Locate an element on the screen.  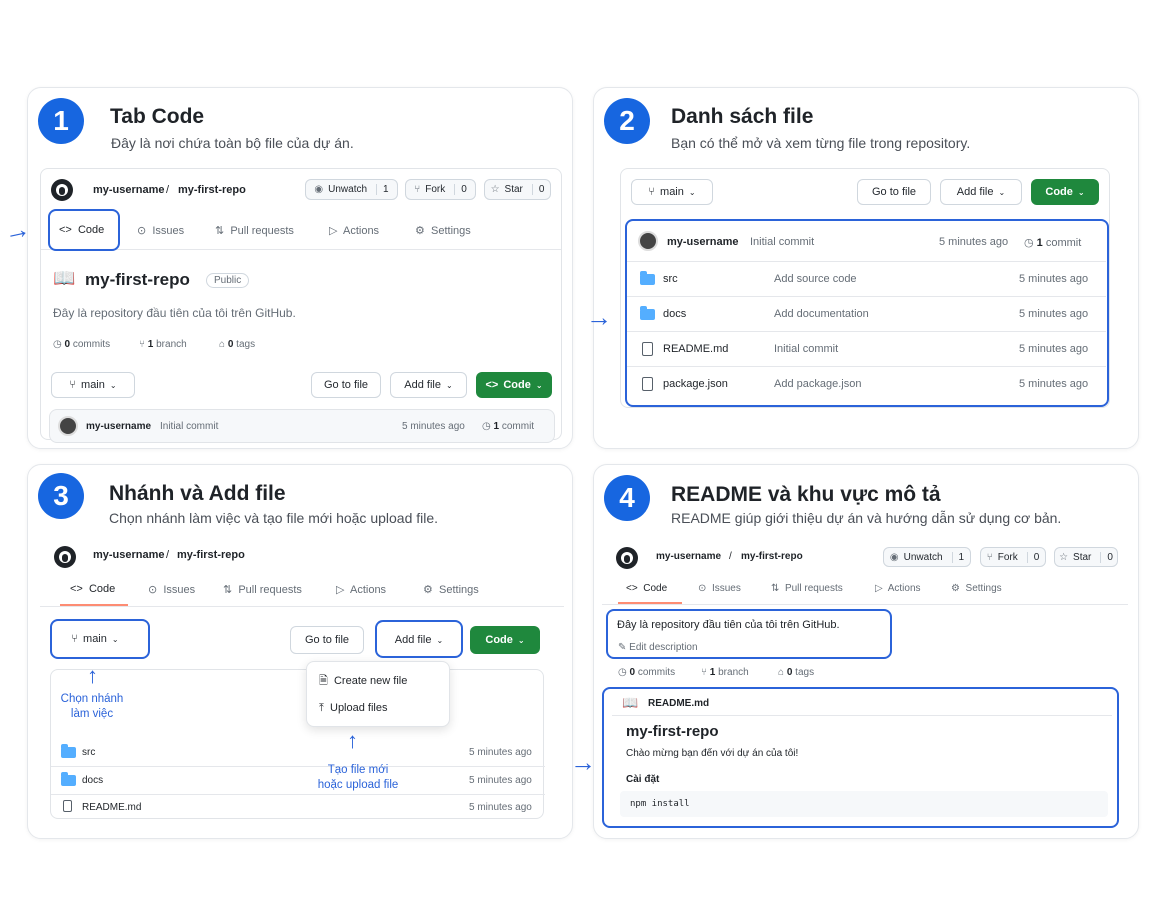
avatar is located at coordinates (68, 426).